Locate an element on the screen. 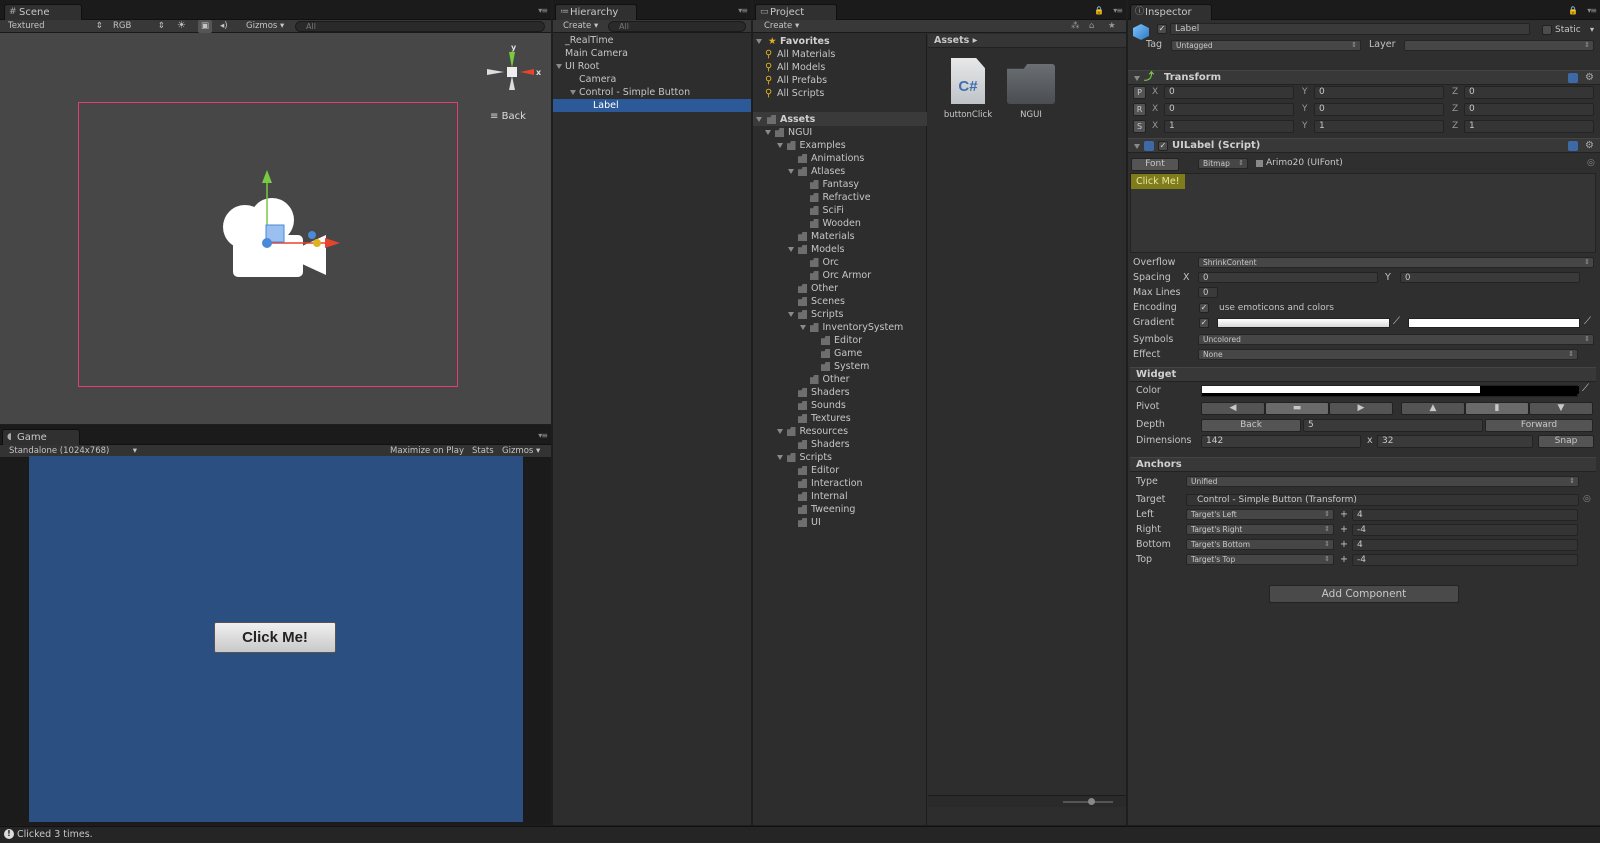 This screenshot has height=843, width=1600. max-lines-field: 0 is located at coordinates (1208, 292).